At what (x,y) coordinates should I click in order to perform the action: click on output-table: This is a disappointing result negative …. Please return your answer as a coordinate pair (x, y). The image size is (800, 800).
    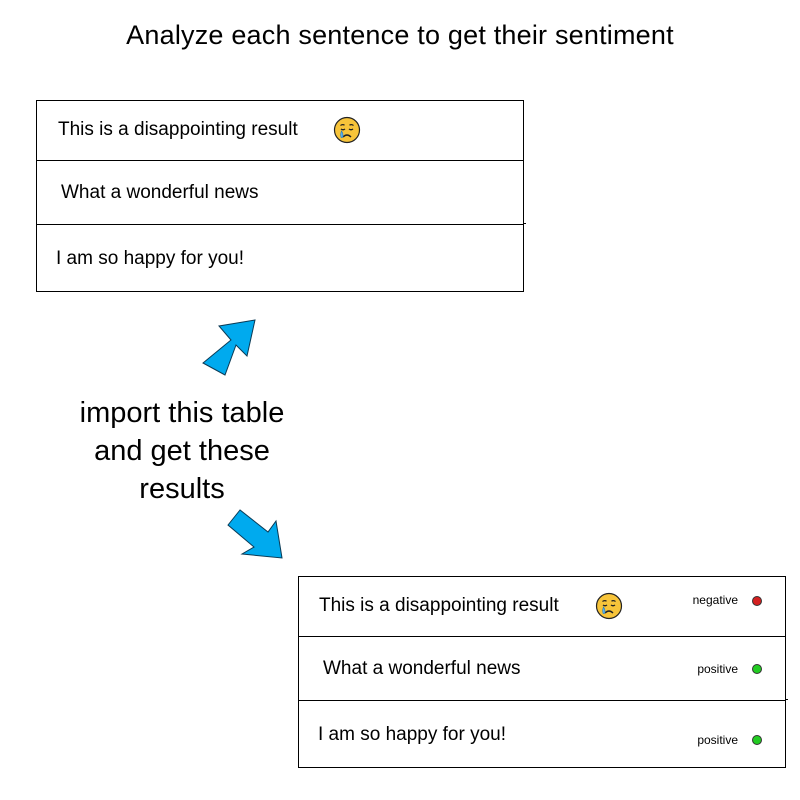
    Looking at the image, I should click on (542, 672).